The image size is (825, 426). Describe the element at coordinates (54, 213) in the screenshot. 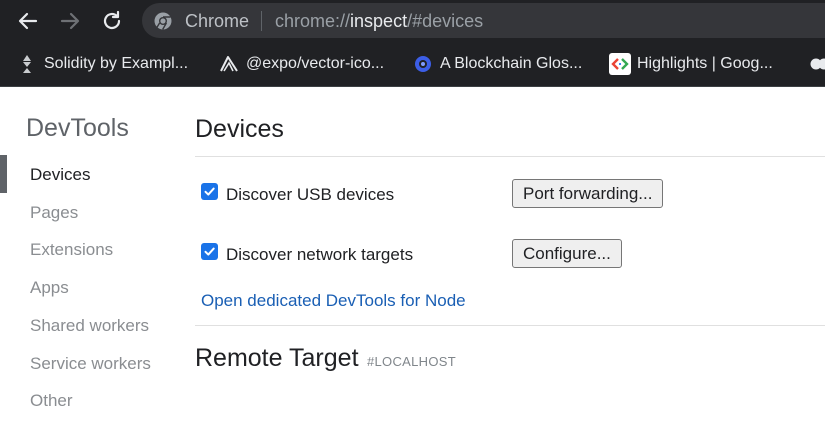

I see `sidebar-item-pages: Pages` at that location.